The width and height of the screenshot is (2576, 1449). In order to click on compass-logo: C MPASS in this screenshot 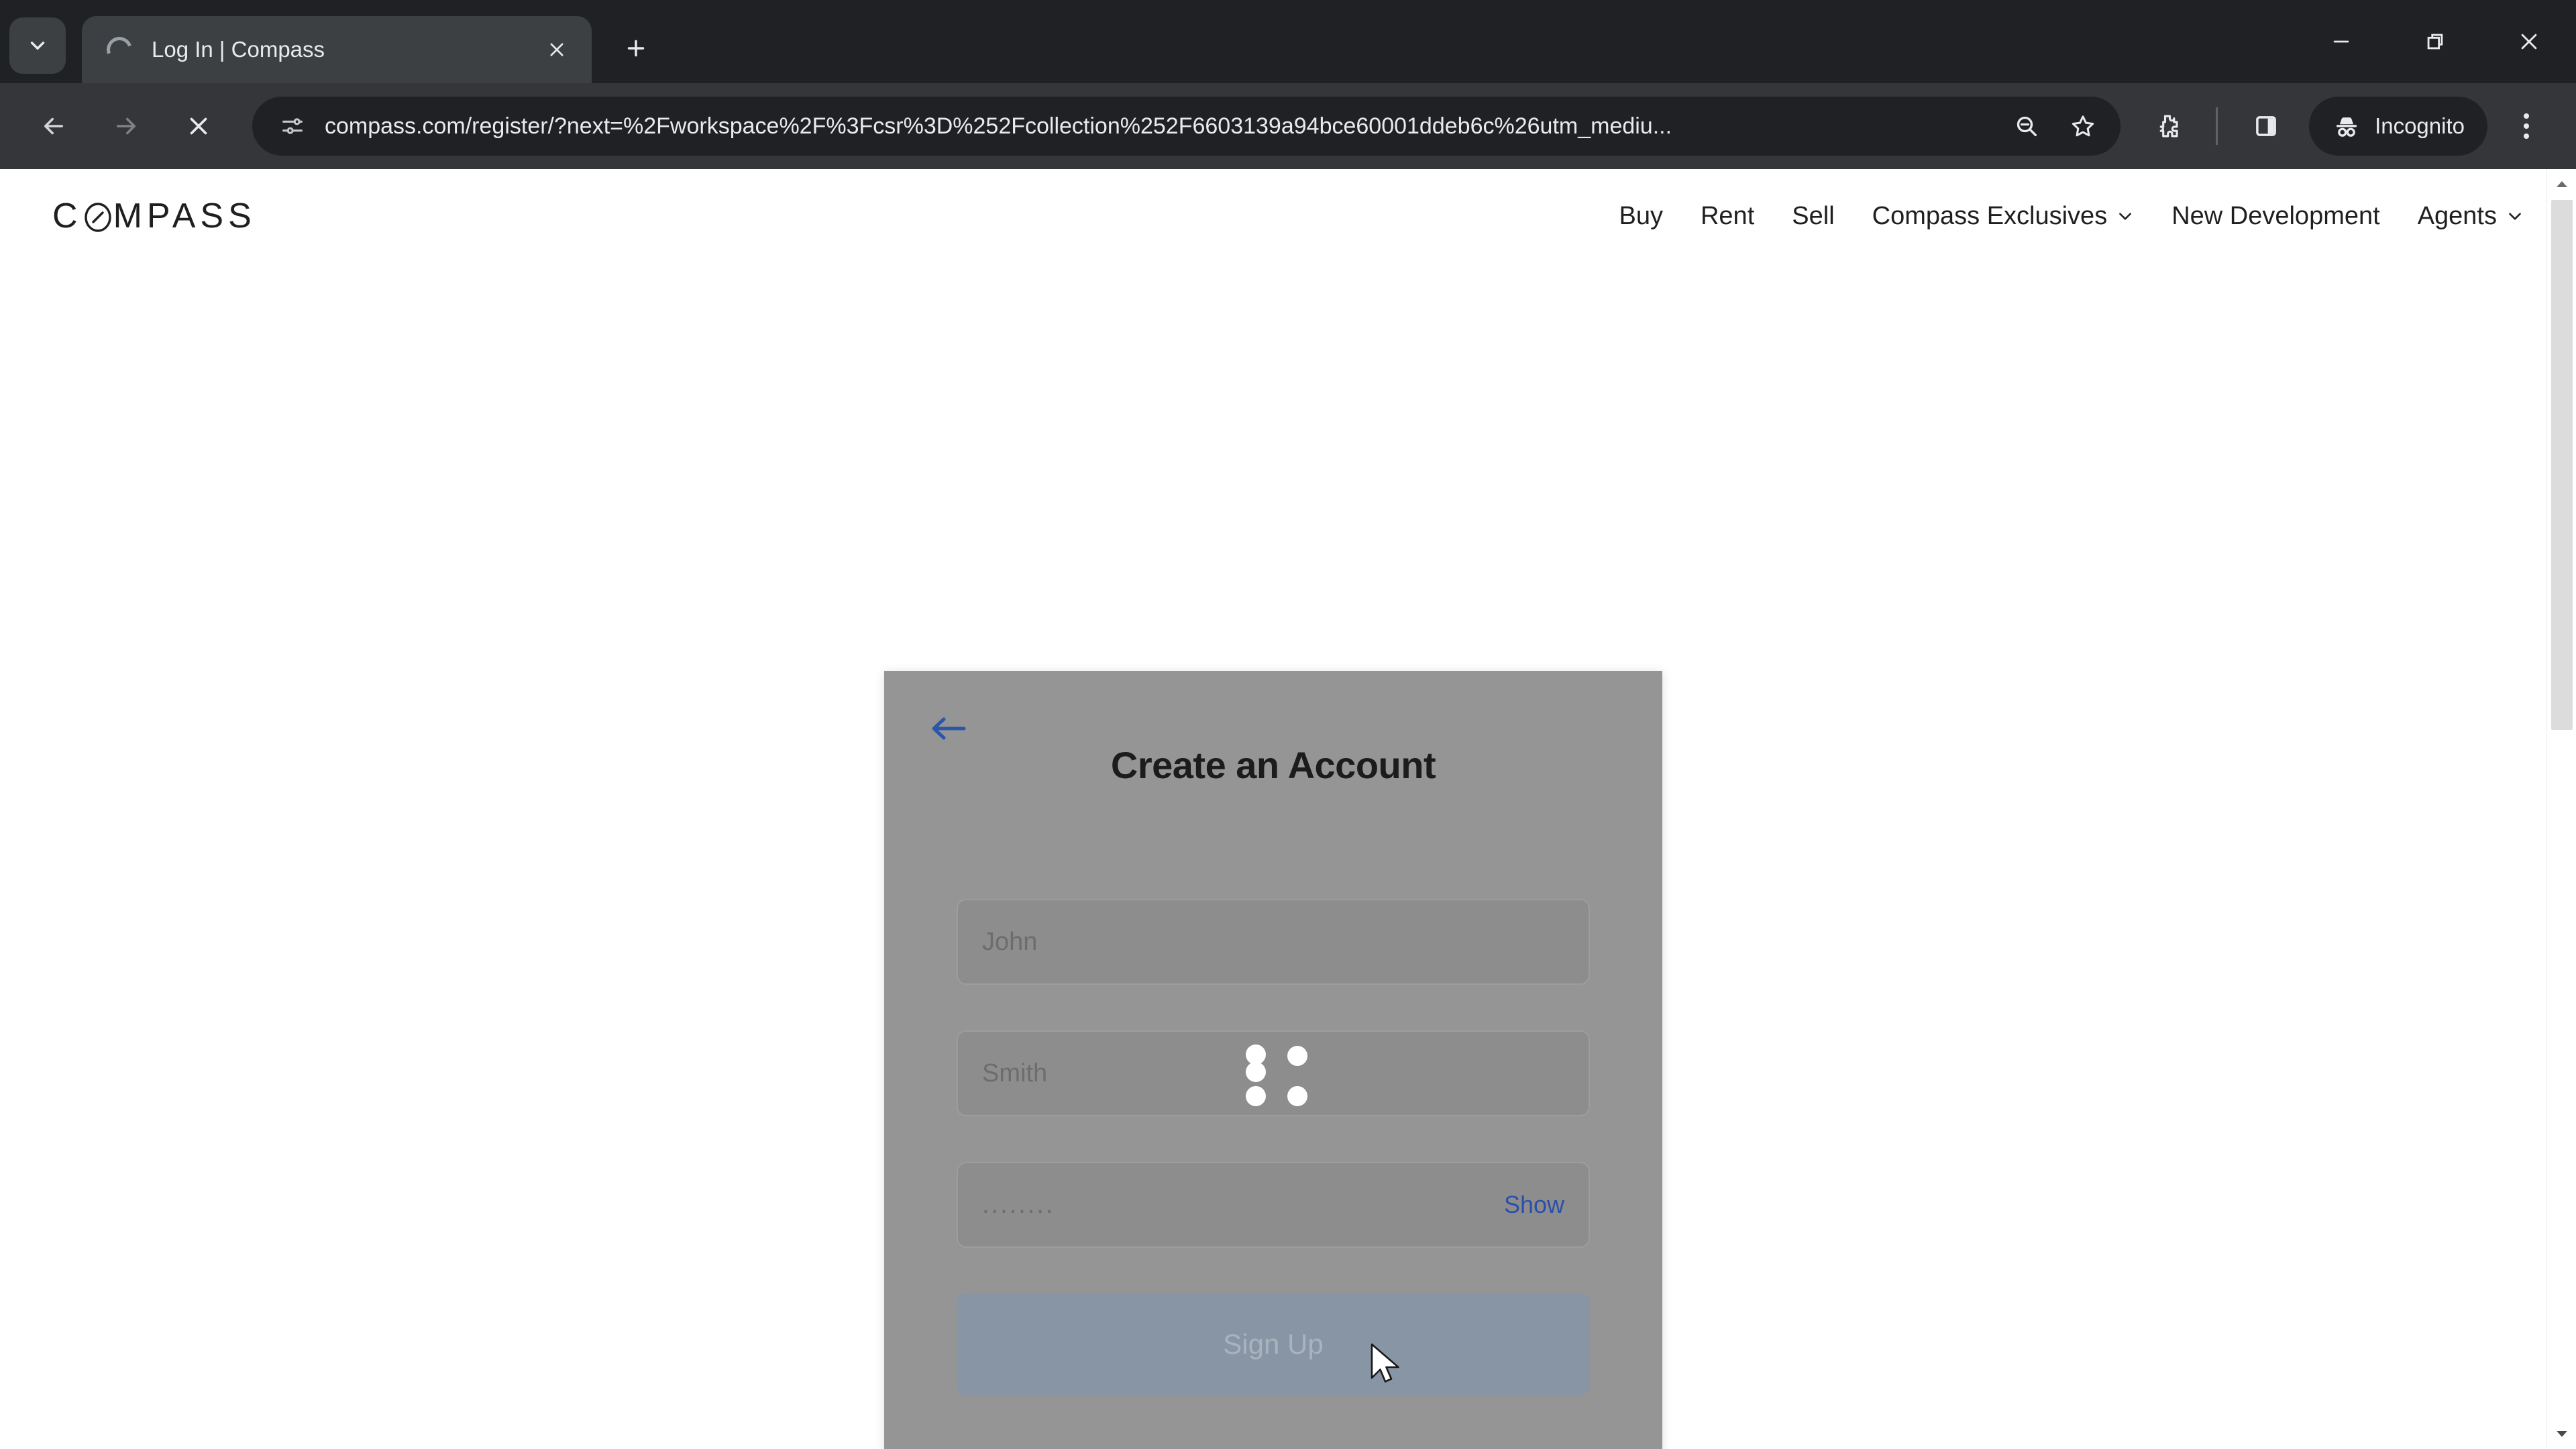, I will do `click(154, 216)`.